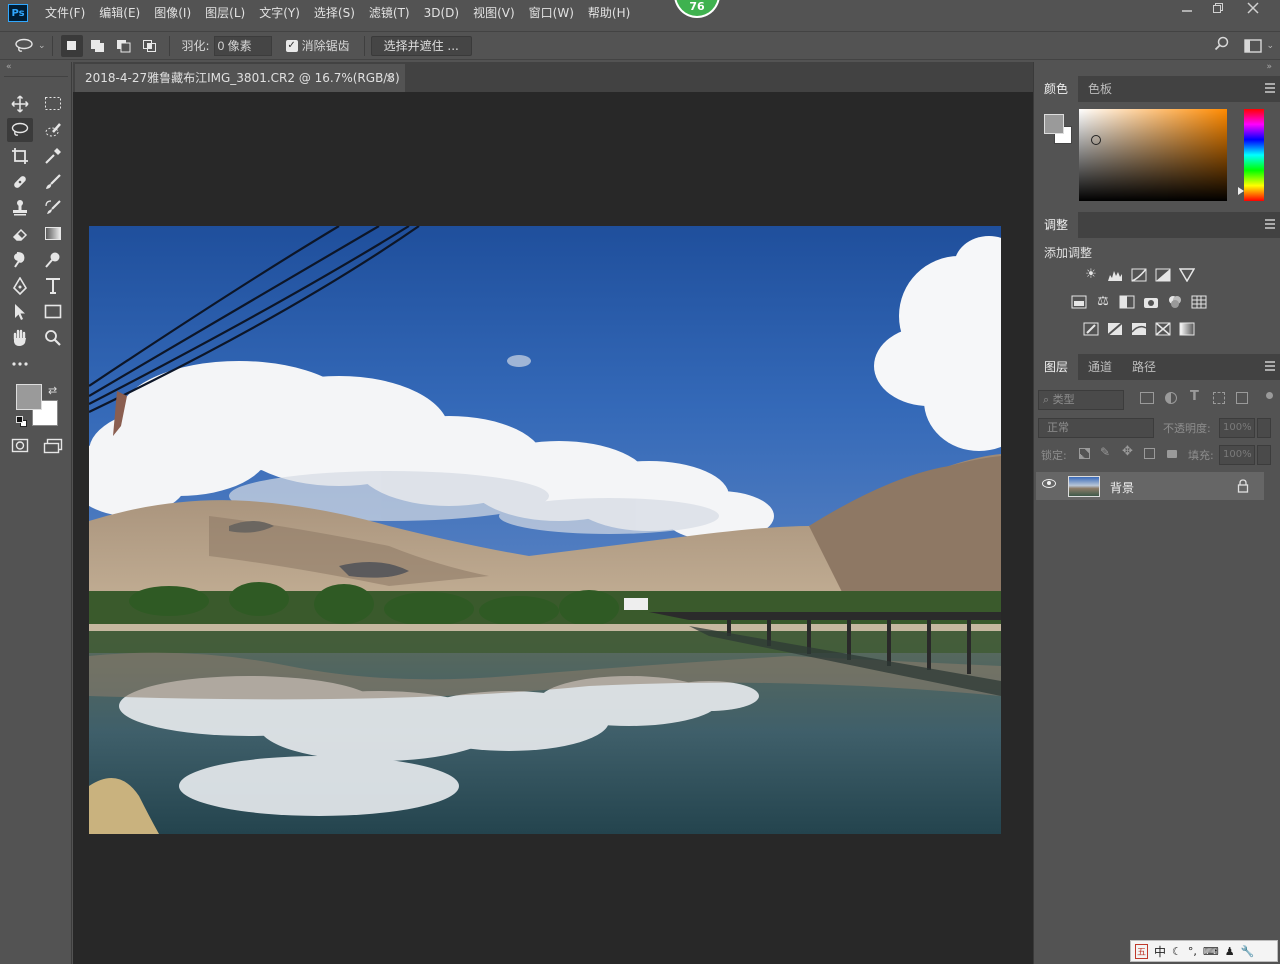 Image resolution: width=1280 pixels, height=964 pixels. Describe the element at coordinates (1147, 398) in the screenshot. I see `filter-pixel-icon` at that location.